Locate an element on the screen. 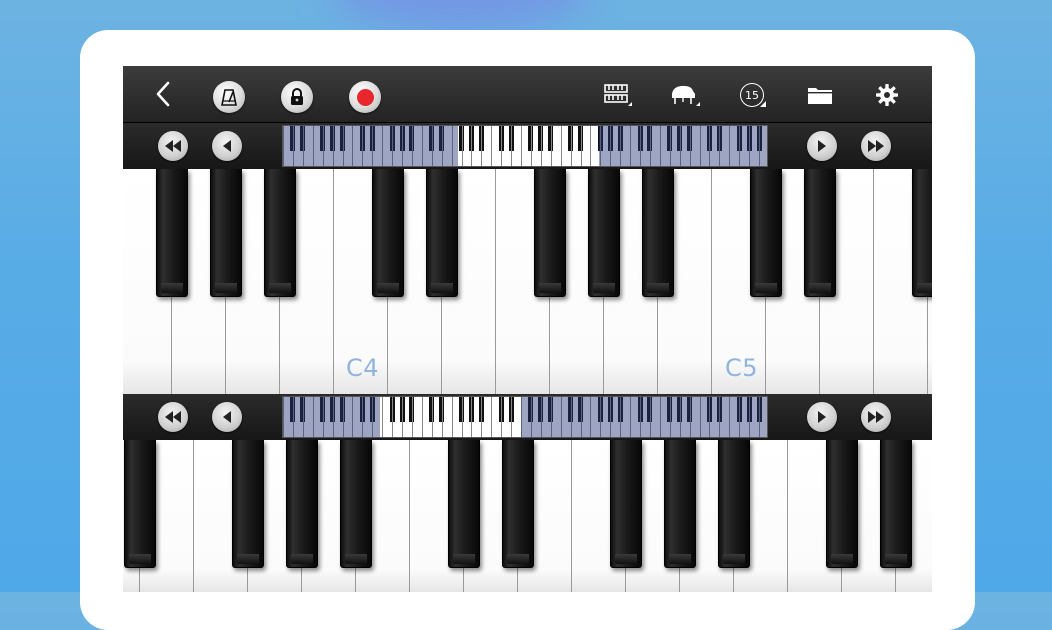 The image size is (1052, 630). toolbar: 15 is located at coordinates (527, 94).